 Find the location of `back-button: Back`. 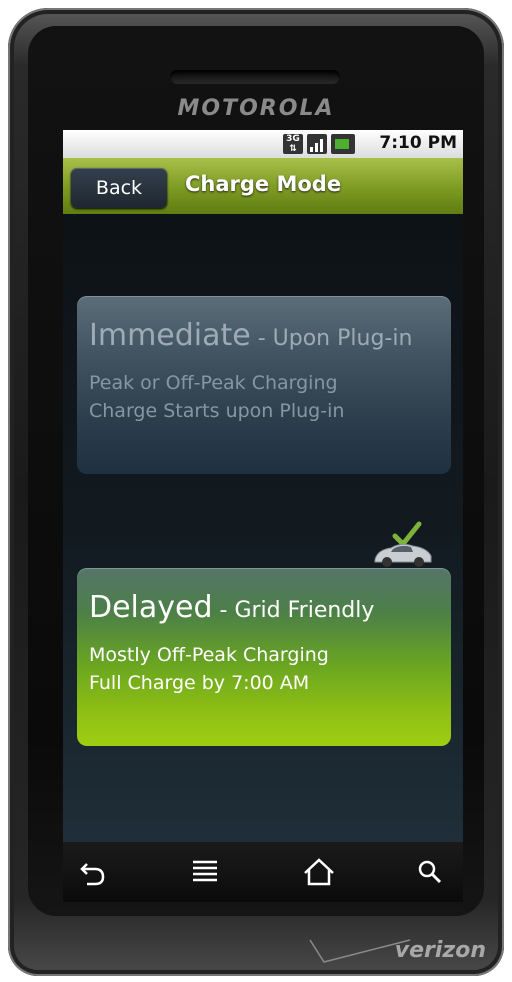

back-button: Back is located at coordinates (119, 188).